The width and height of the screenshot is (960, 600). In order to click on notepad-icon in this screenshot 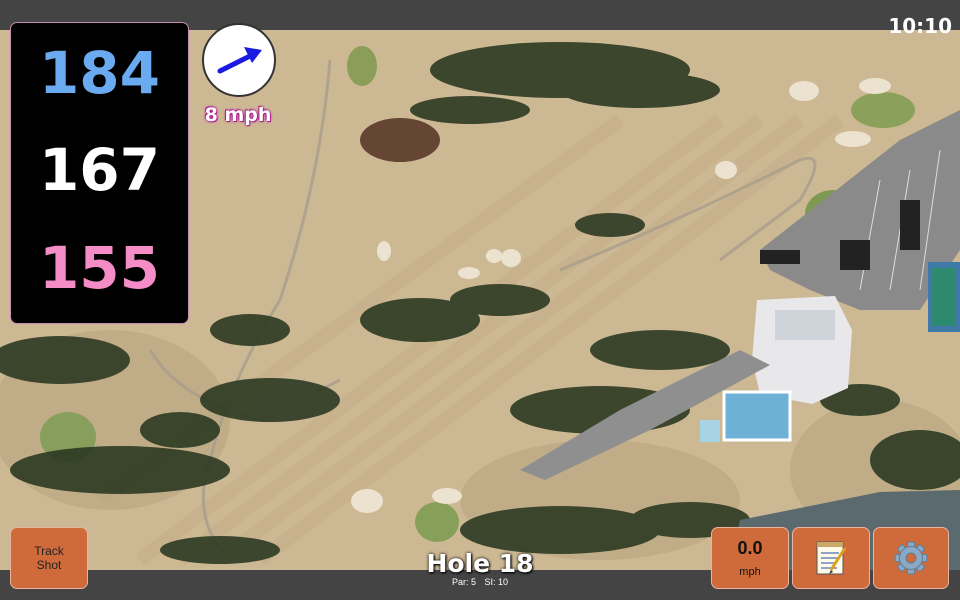, I will do `click(831, 558)`.